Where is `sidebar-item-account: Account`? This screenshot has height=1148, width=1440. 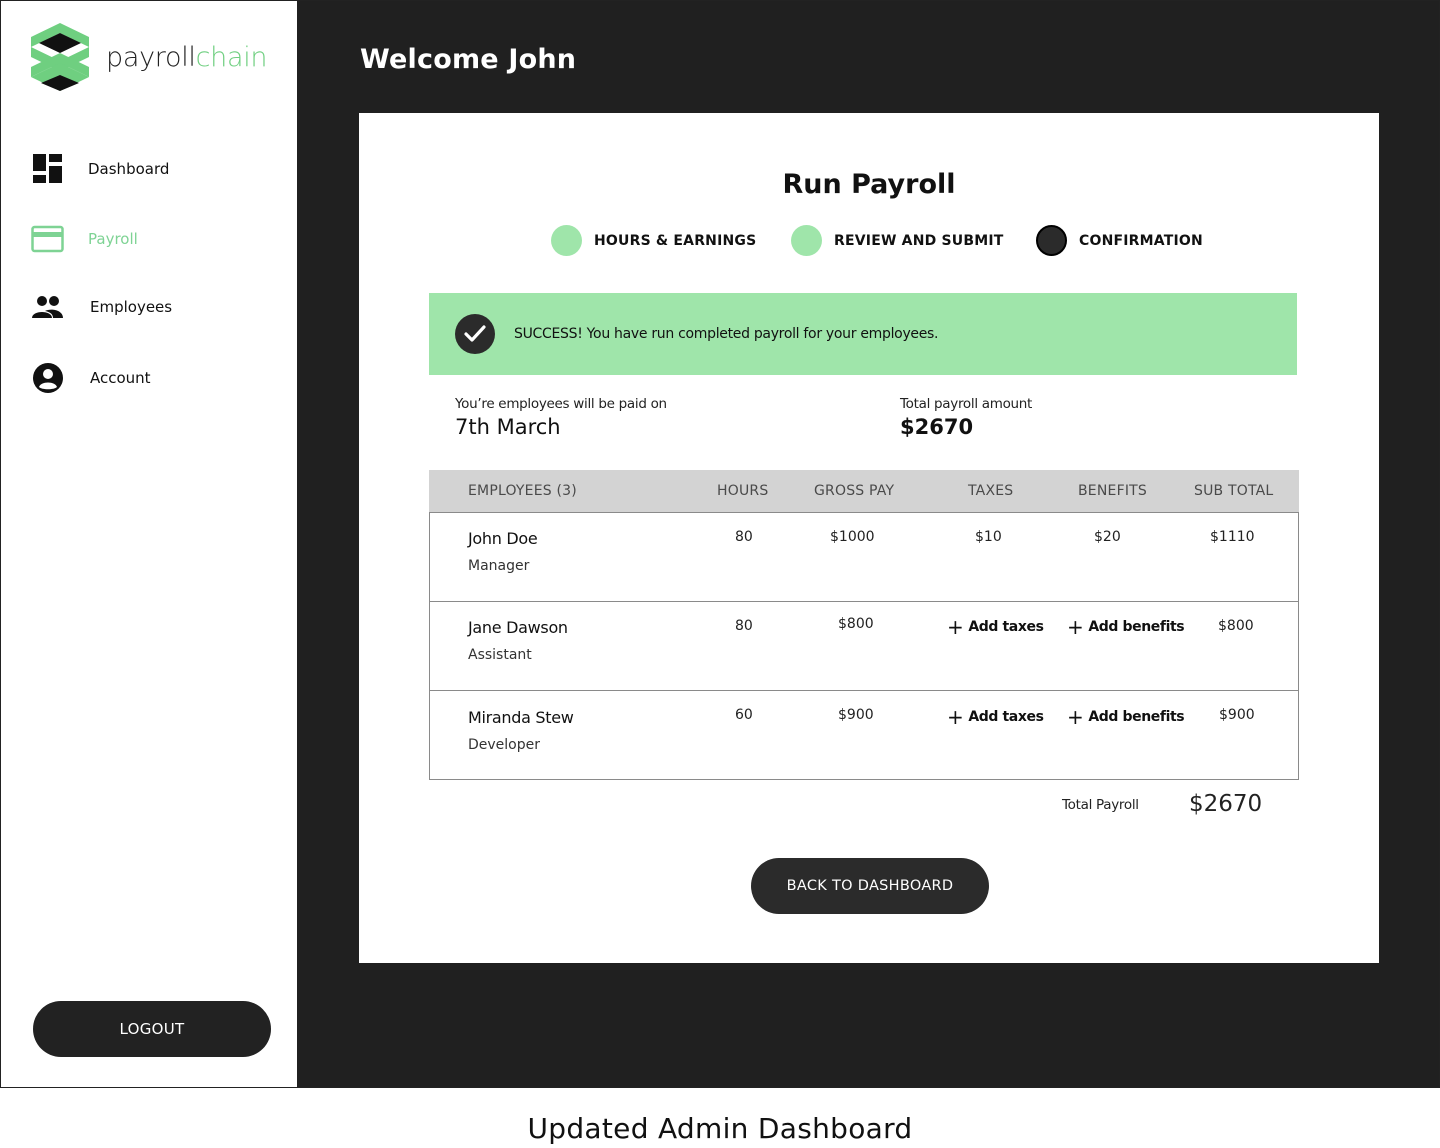 sidebar-item-account: Account is located at coordinates (91, 377).